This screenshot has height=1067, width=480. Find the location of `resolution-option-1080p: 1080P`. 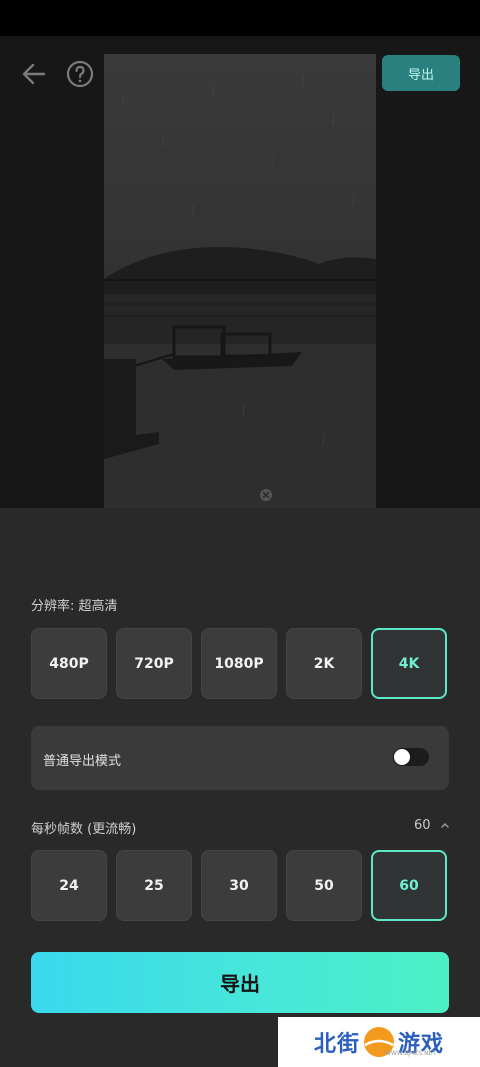

resolution-option-1080p: 1080P is located at coordinates (239, 663).